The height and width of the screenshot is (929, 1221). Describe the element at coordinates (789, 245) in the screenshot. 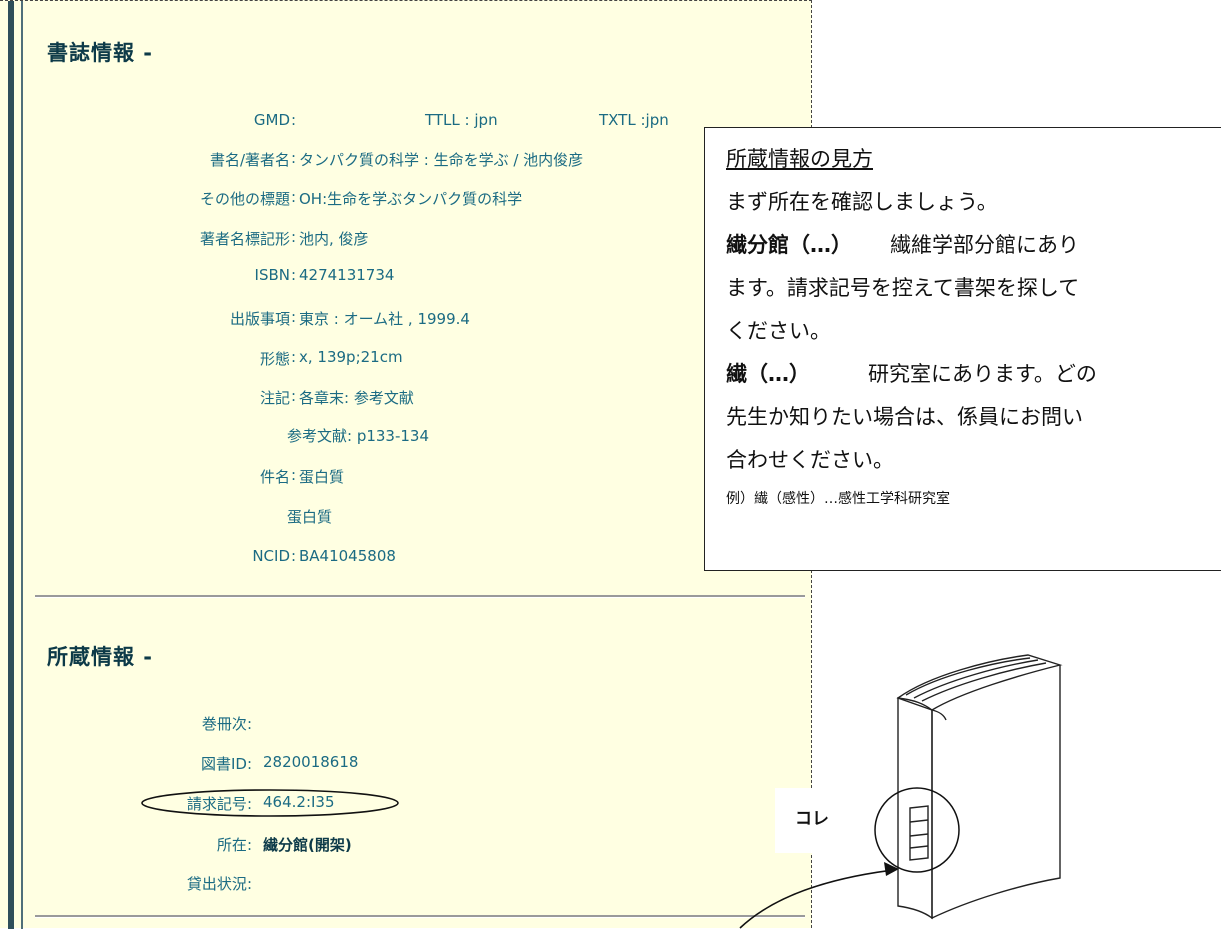

I see `callout-item1-head: 繊分館（…）` at that location.